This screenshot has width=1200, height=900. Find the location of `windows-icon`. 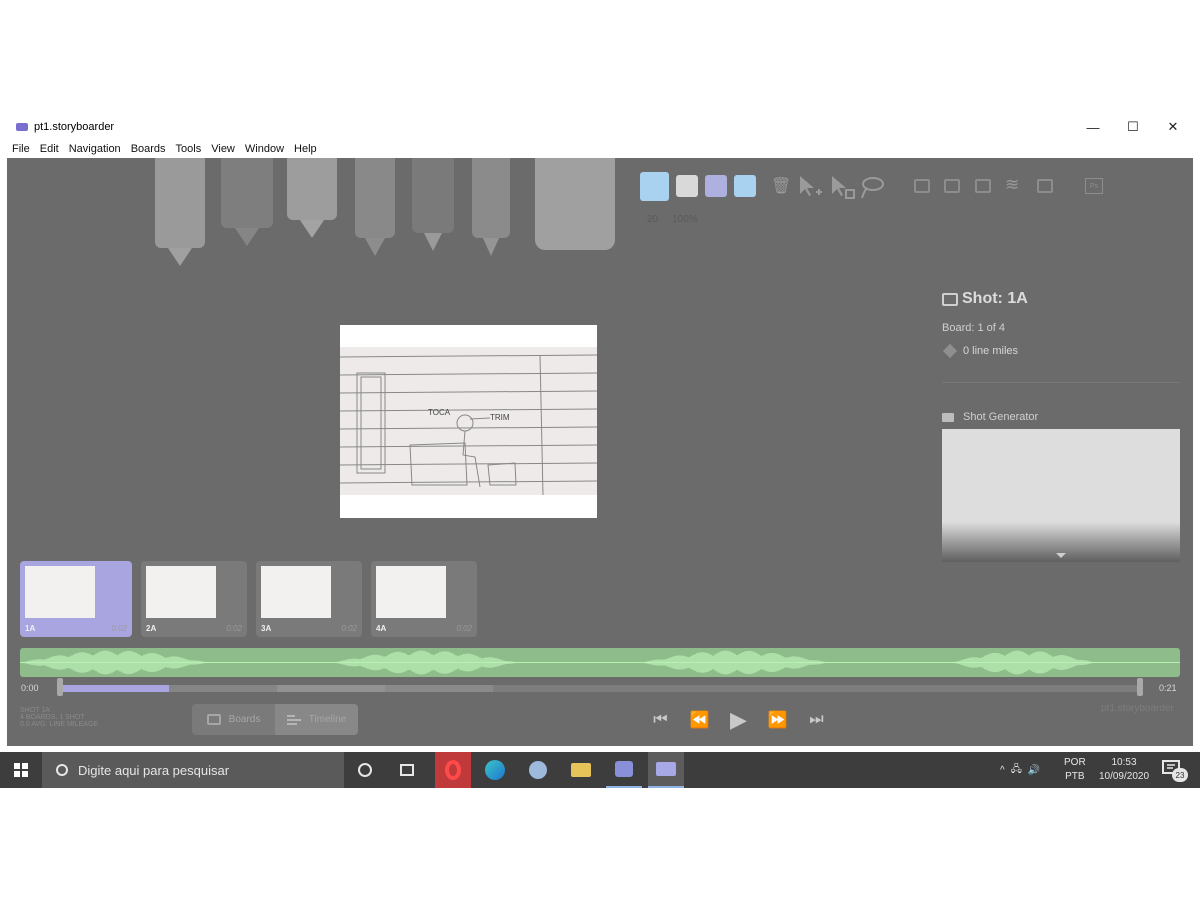

windows-icon is located at coordinates (21, 770).